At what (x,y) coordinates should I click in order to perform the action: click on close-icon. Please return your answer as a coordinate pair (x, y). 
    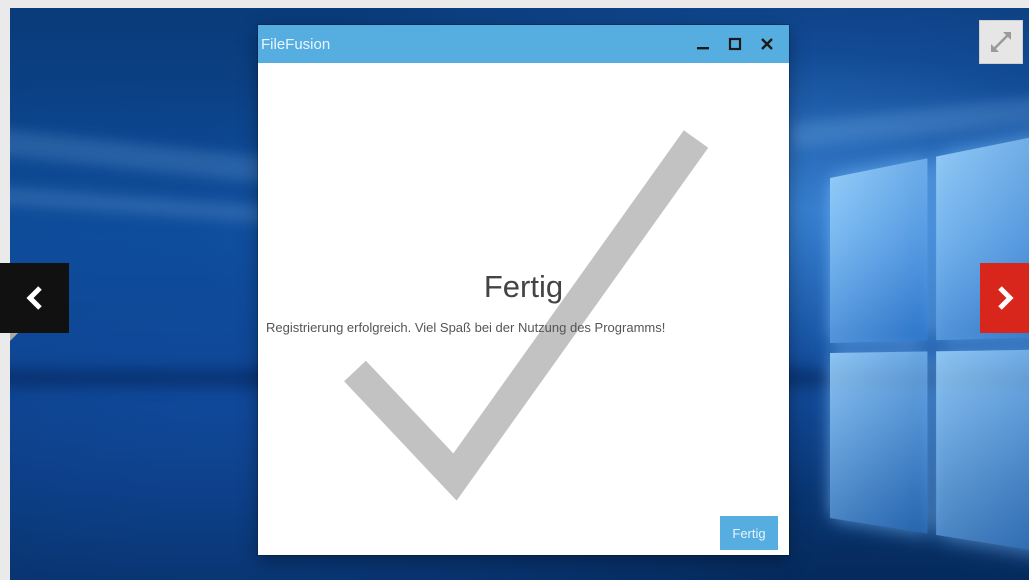
    Looking at the image, I should click on (767, 44).